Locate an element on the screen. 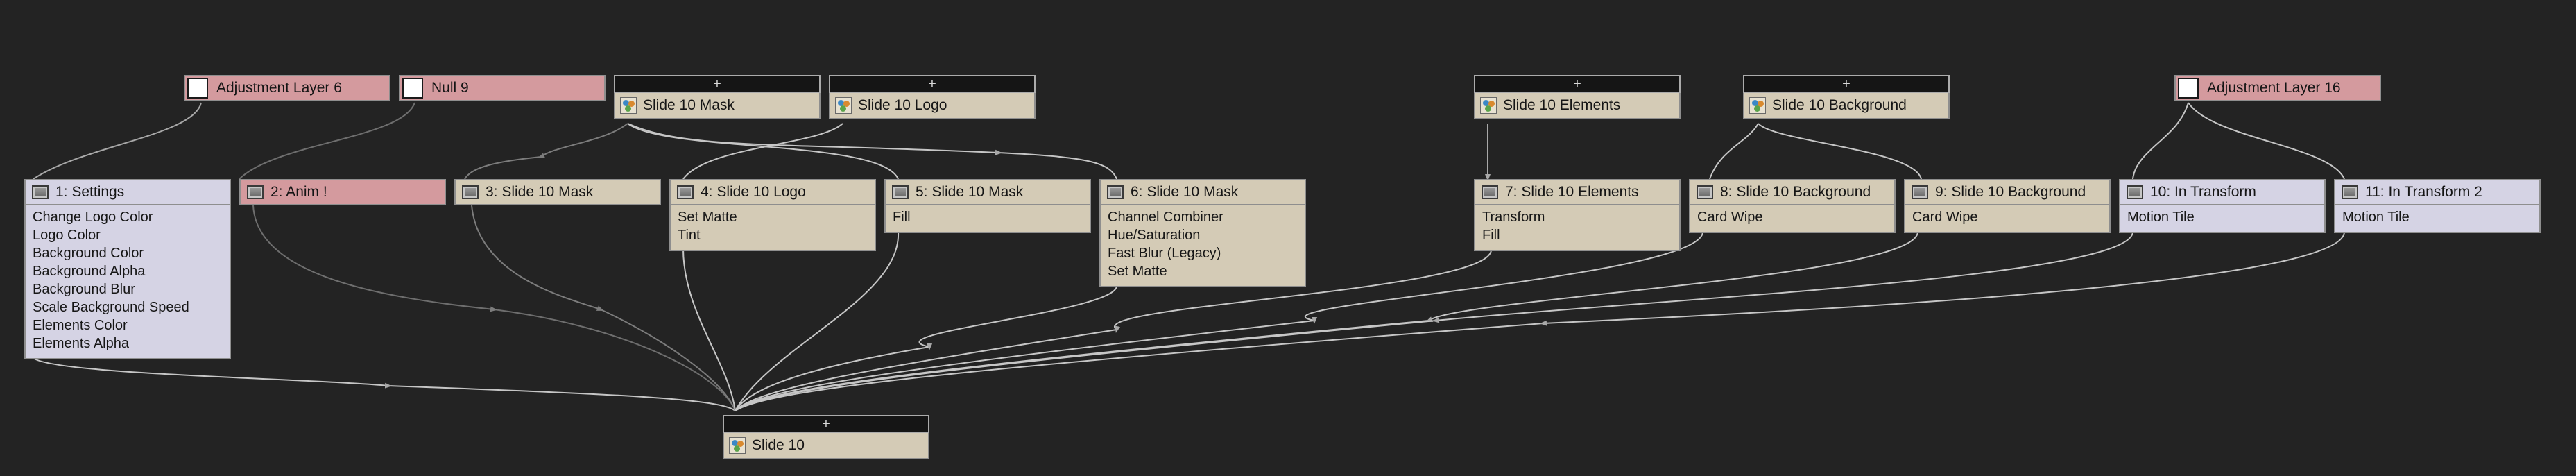 The height and width of the screenshot is (476, 2576). effect-item: Background Blur is located at coordinates (131, 289).